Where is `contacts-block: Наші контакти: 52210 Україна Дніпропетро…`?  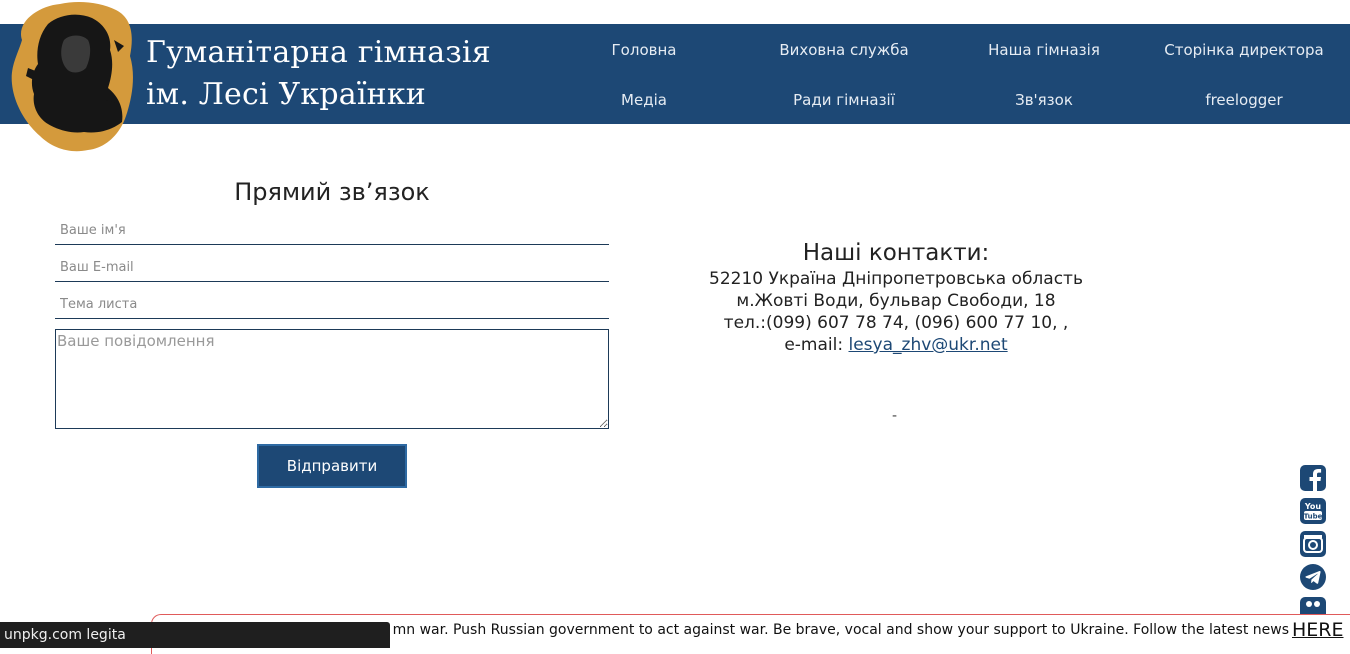 contacts-block: Наші контакти: 52210 Україна Дніпропетро… is located at coordinates (896, 297).